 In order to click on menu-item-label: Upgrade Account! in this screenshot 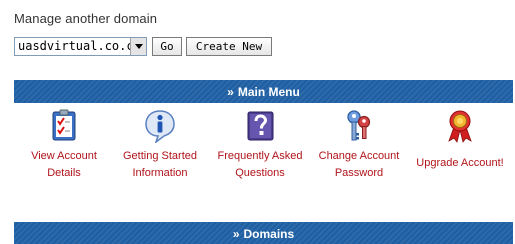, I will do `click(460, 163)`.